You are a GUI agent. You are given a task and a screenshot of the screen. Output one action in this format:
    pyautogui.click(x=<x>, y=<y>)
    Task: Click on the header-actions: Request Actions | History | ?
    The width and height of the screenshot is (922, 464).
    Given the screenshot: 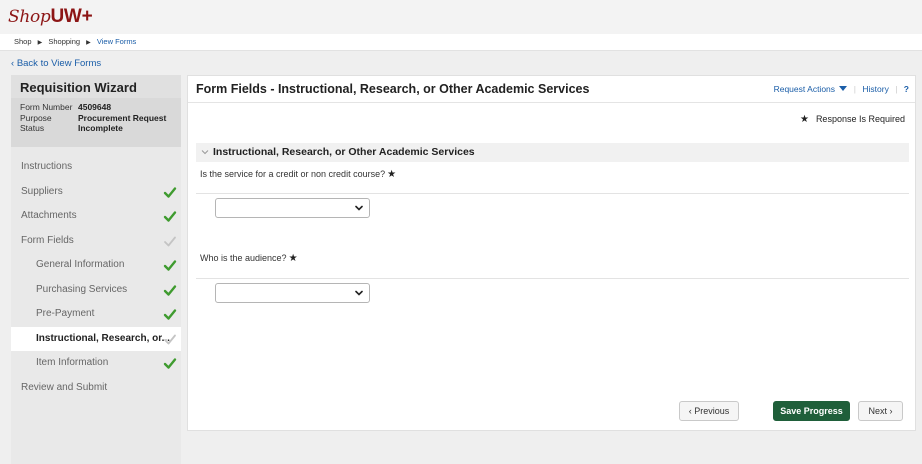 What is the action you would take?
    pyautogui.click(x=841, y=89)
    